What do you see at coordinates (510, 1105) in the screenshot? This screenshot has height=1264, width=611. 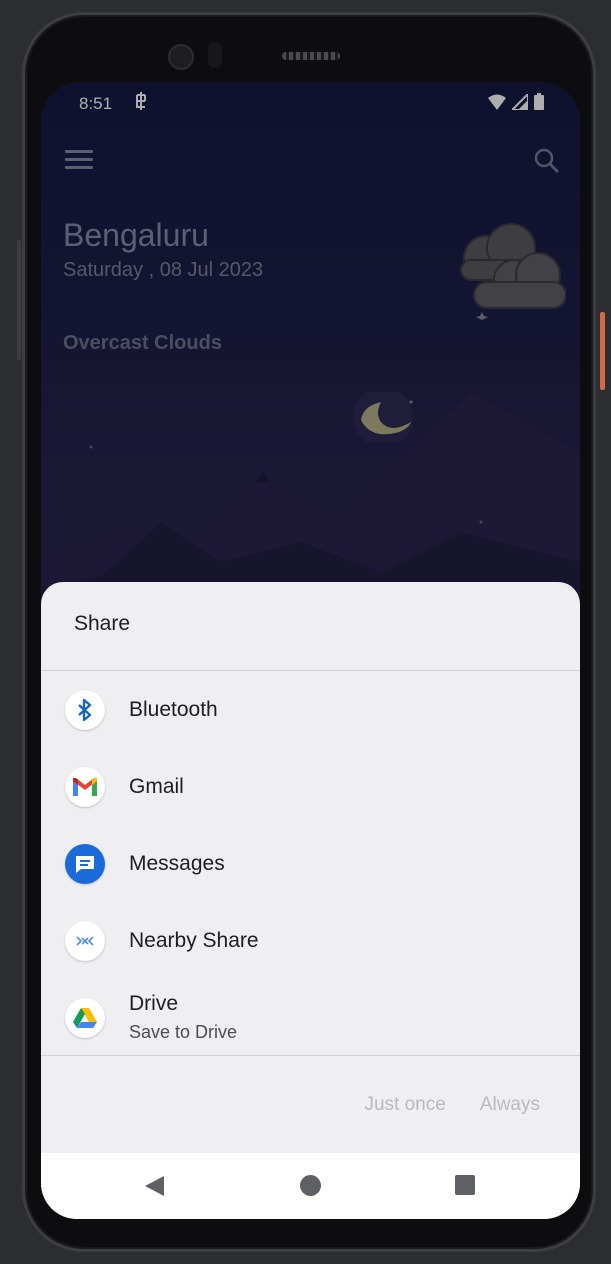 I see `always-button: Always` at bounding box center [510, 1105].